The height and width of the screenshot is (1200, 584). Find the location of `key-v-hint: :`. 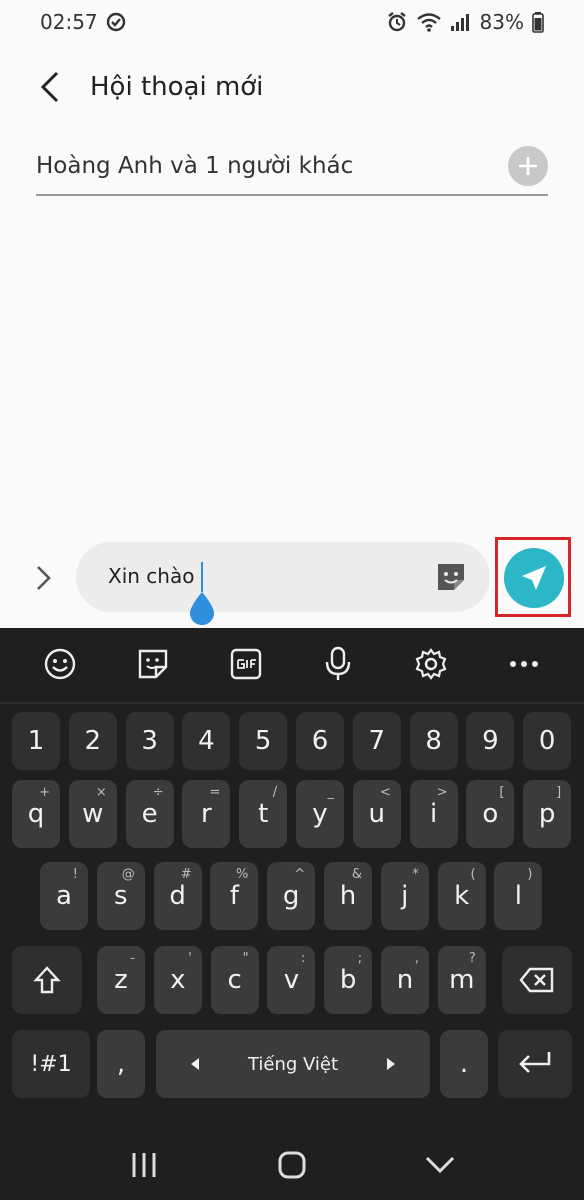

key-v-hint: : is located at coordinates (303, 958).